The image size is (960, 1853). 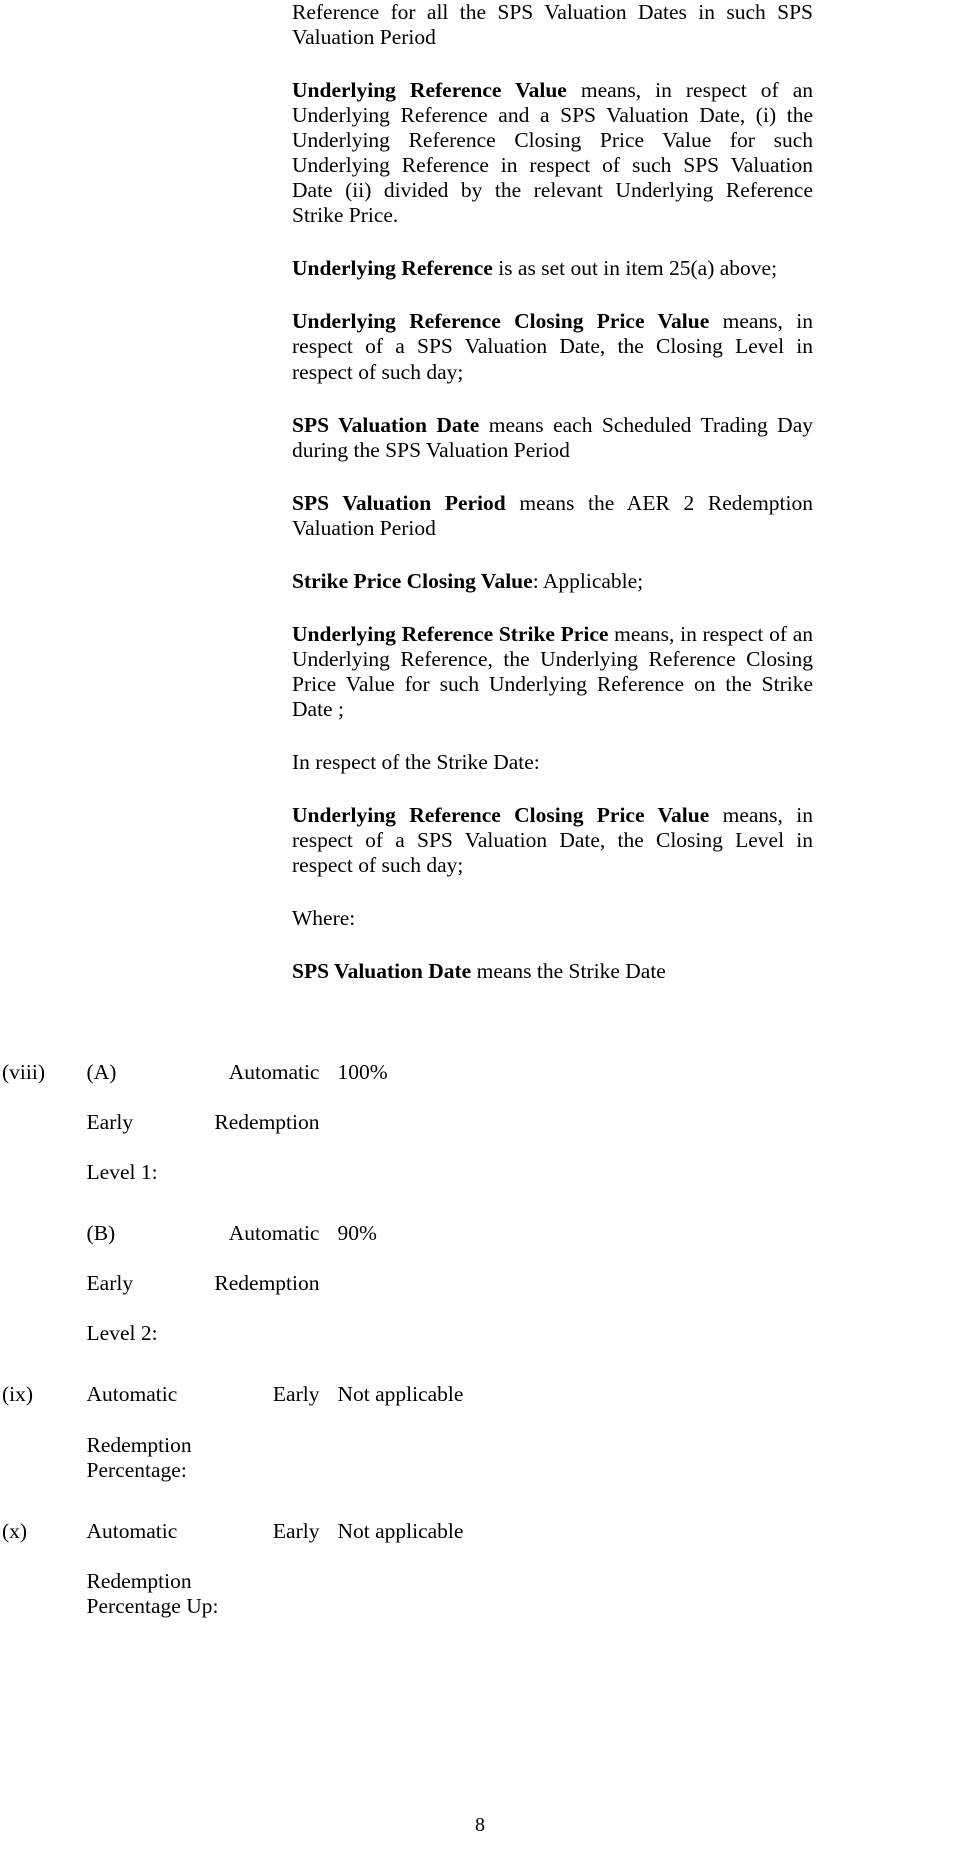 What do you see at coordinates (324, 918) in the screenshot?
I see `definition-body: Where:` at bounding box center [324, 918].